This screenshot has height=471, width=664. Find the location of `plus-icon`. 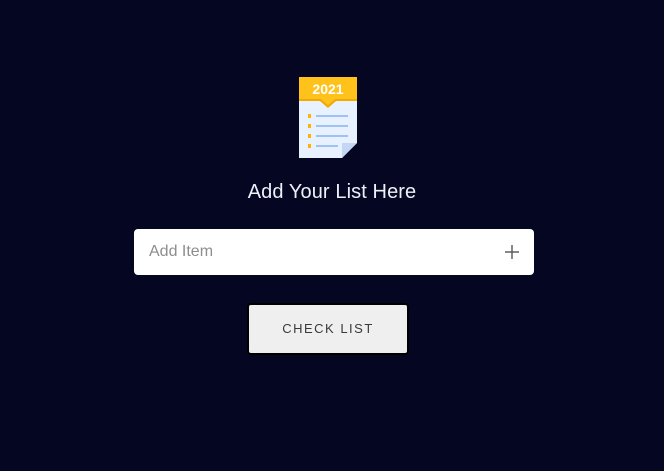

plus-icon is located at coordinates (512, 252).